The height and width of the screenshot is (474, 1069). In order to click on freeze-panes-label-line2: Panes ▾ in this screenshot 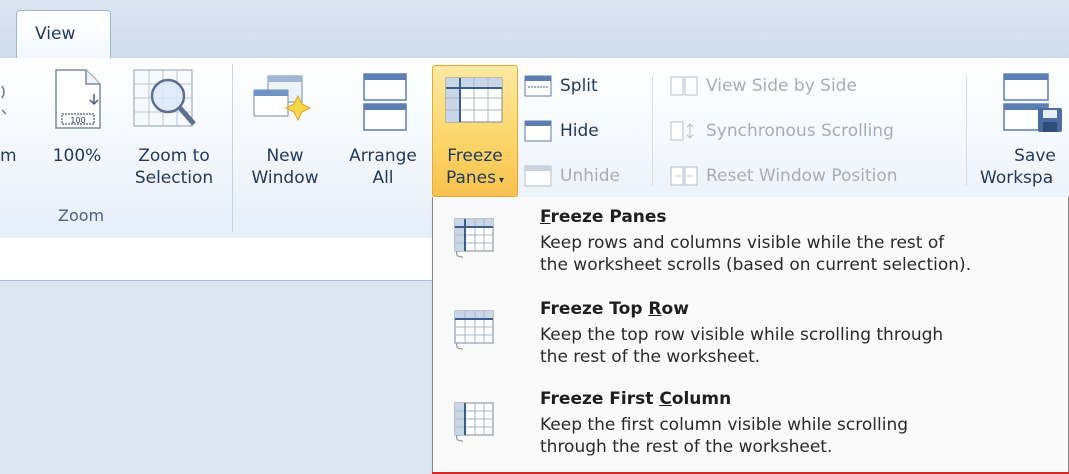, I will do `click(475, 179)`.